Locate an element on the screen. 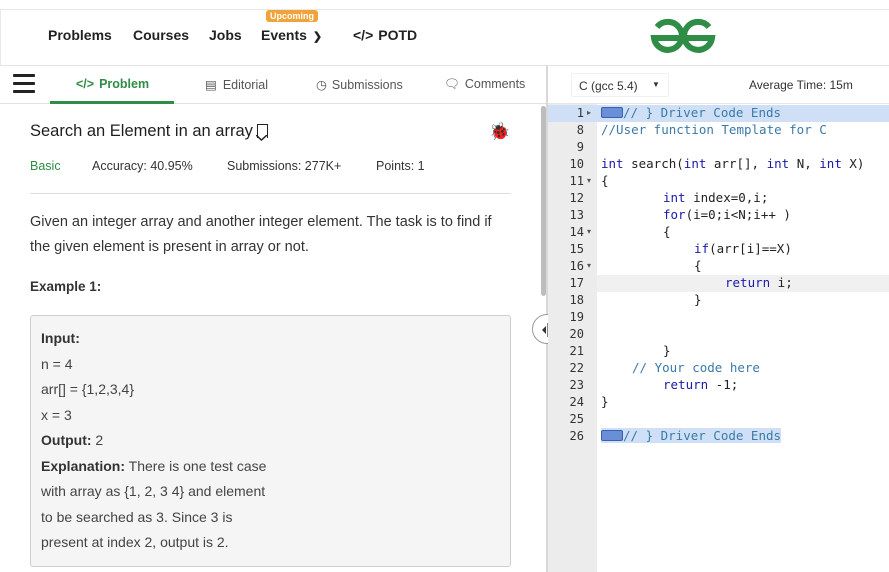  nav-events: Events ❯ is located at coordinates (291, 35).